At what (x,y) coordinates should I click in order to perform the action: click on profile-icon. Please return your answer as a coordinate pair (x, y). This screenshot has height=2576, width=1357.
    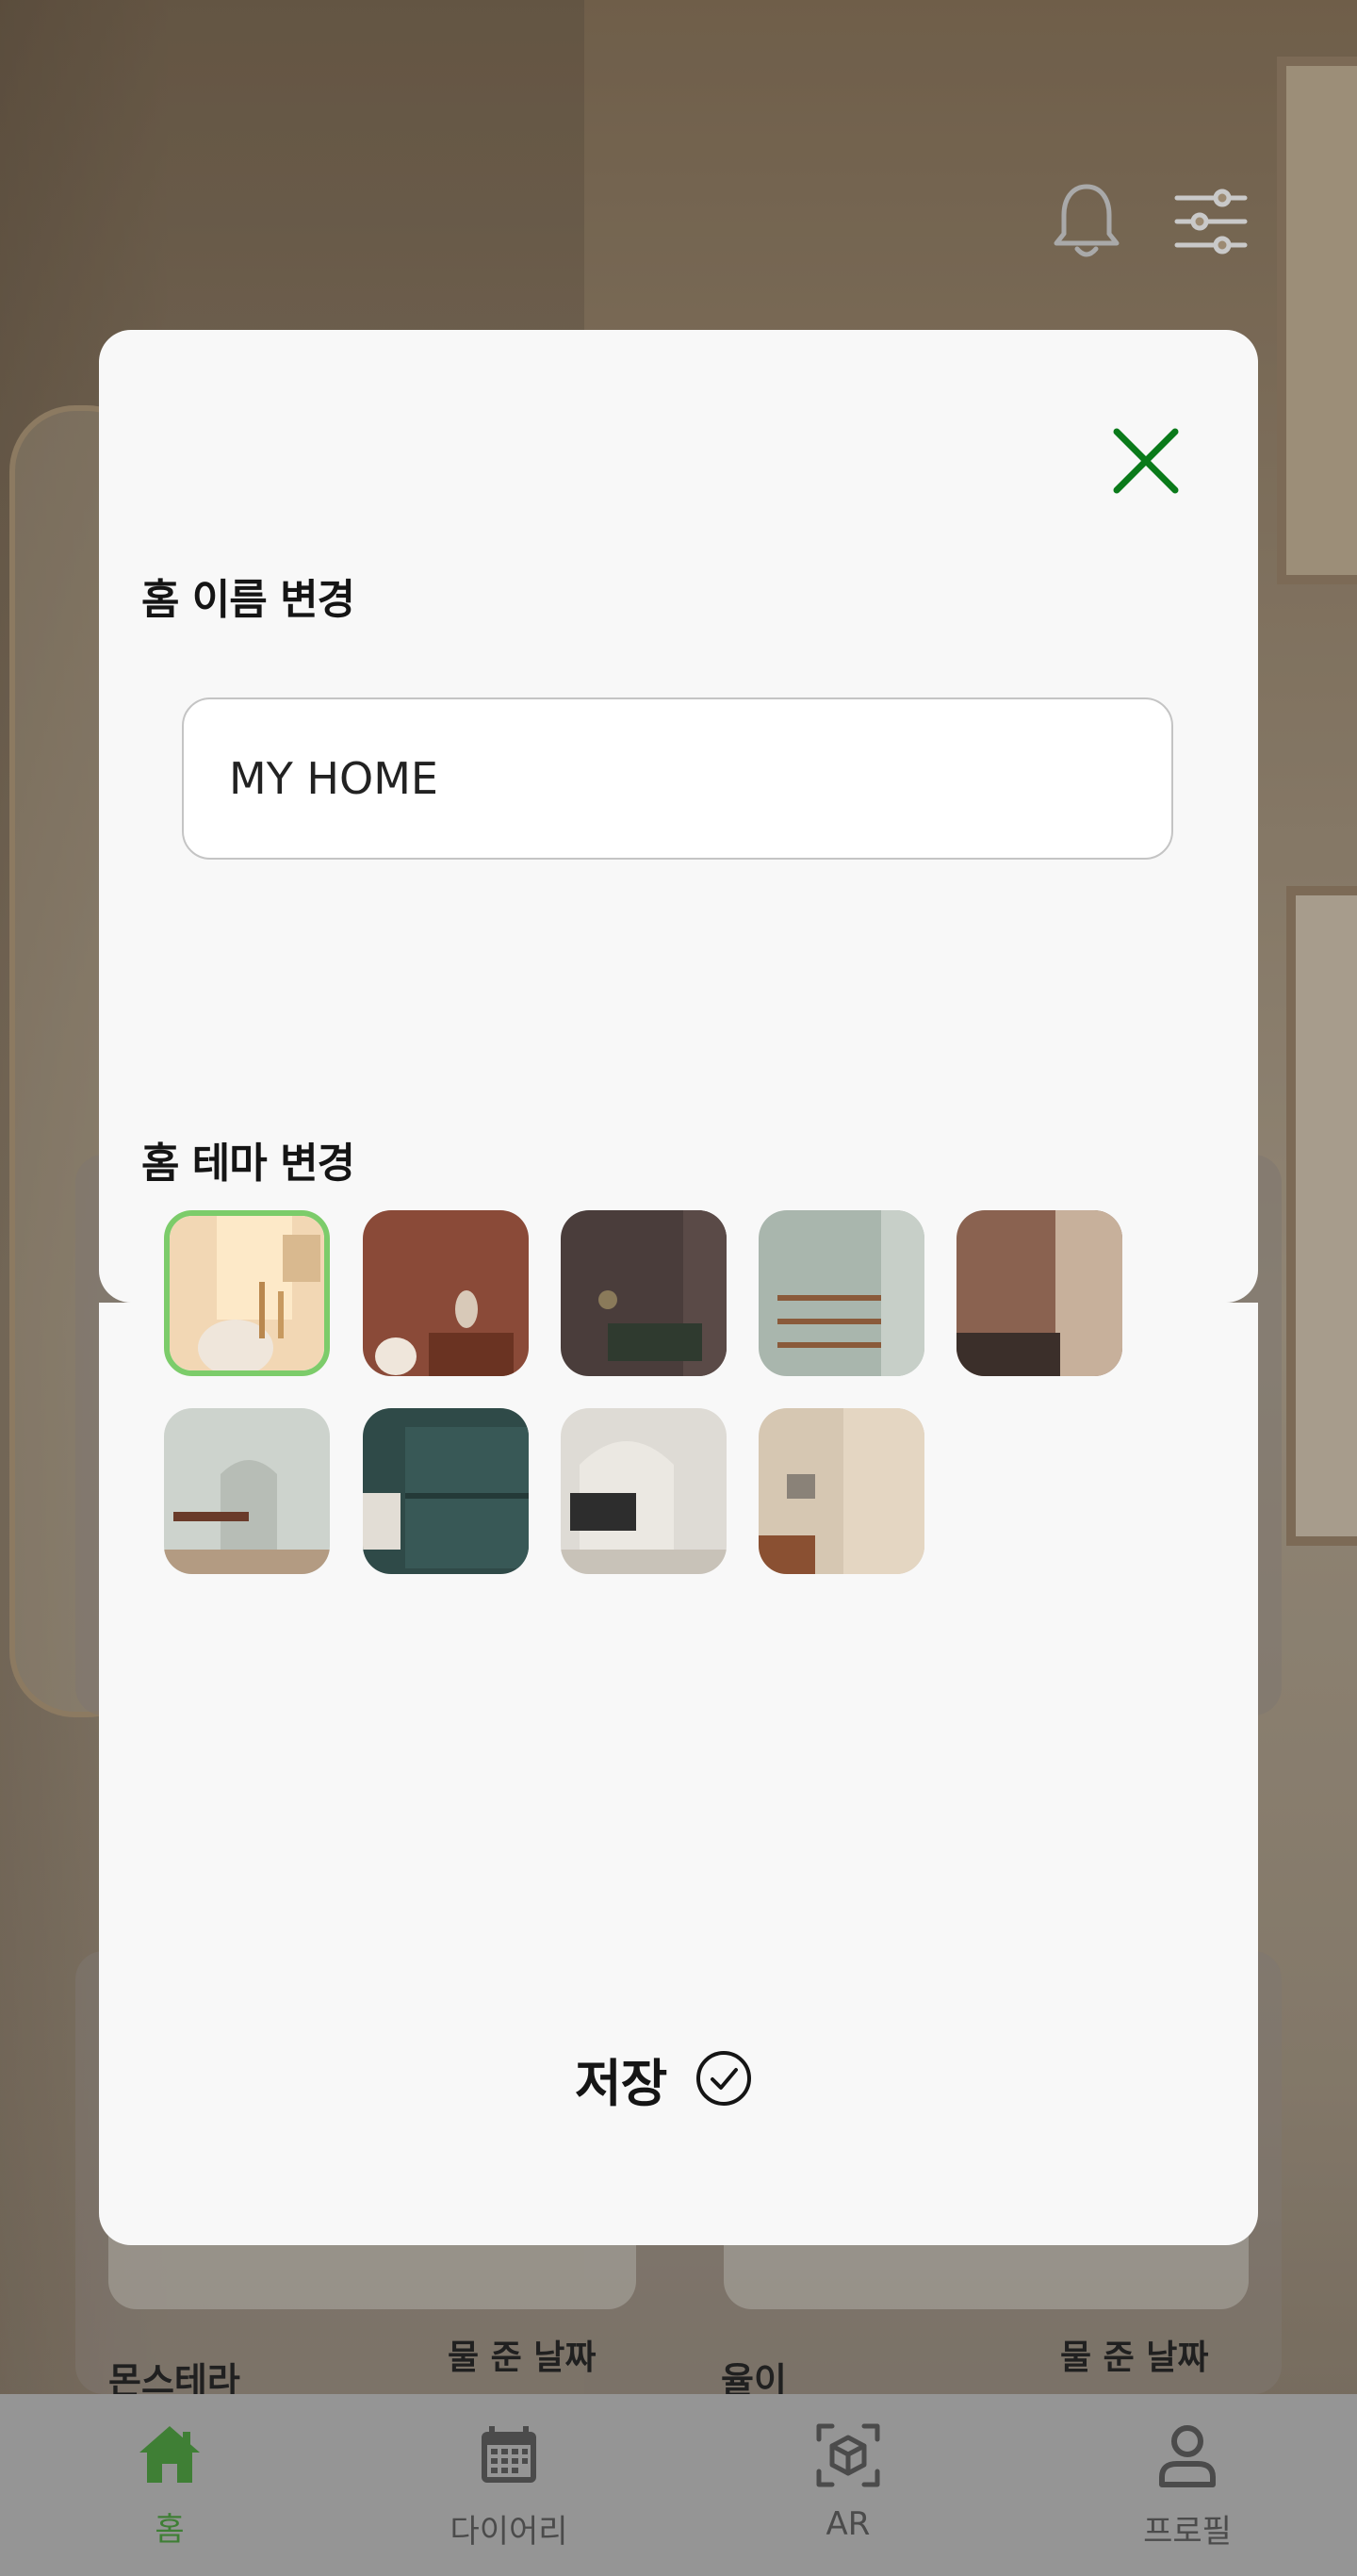
    Looking at the image, I should click on (1187, 2456).